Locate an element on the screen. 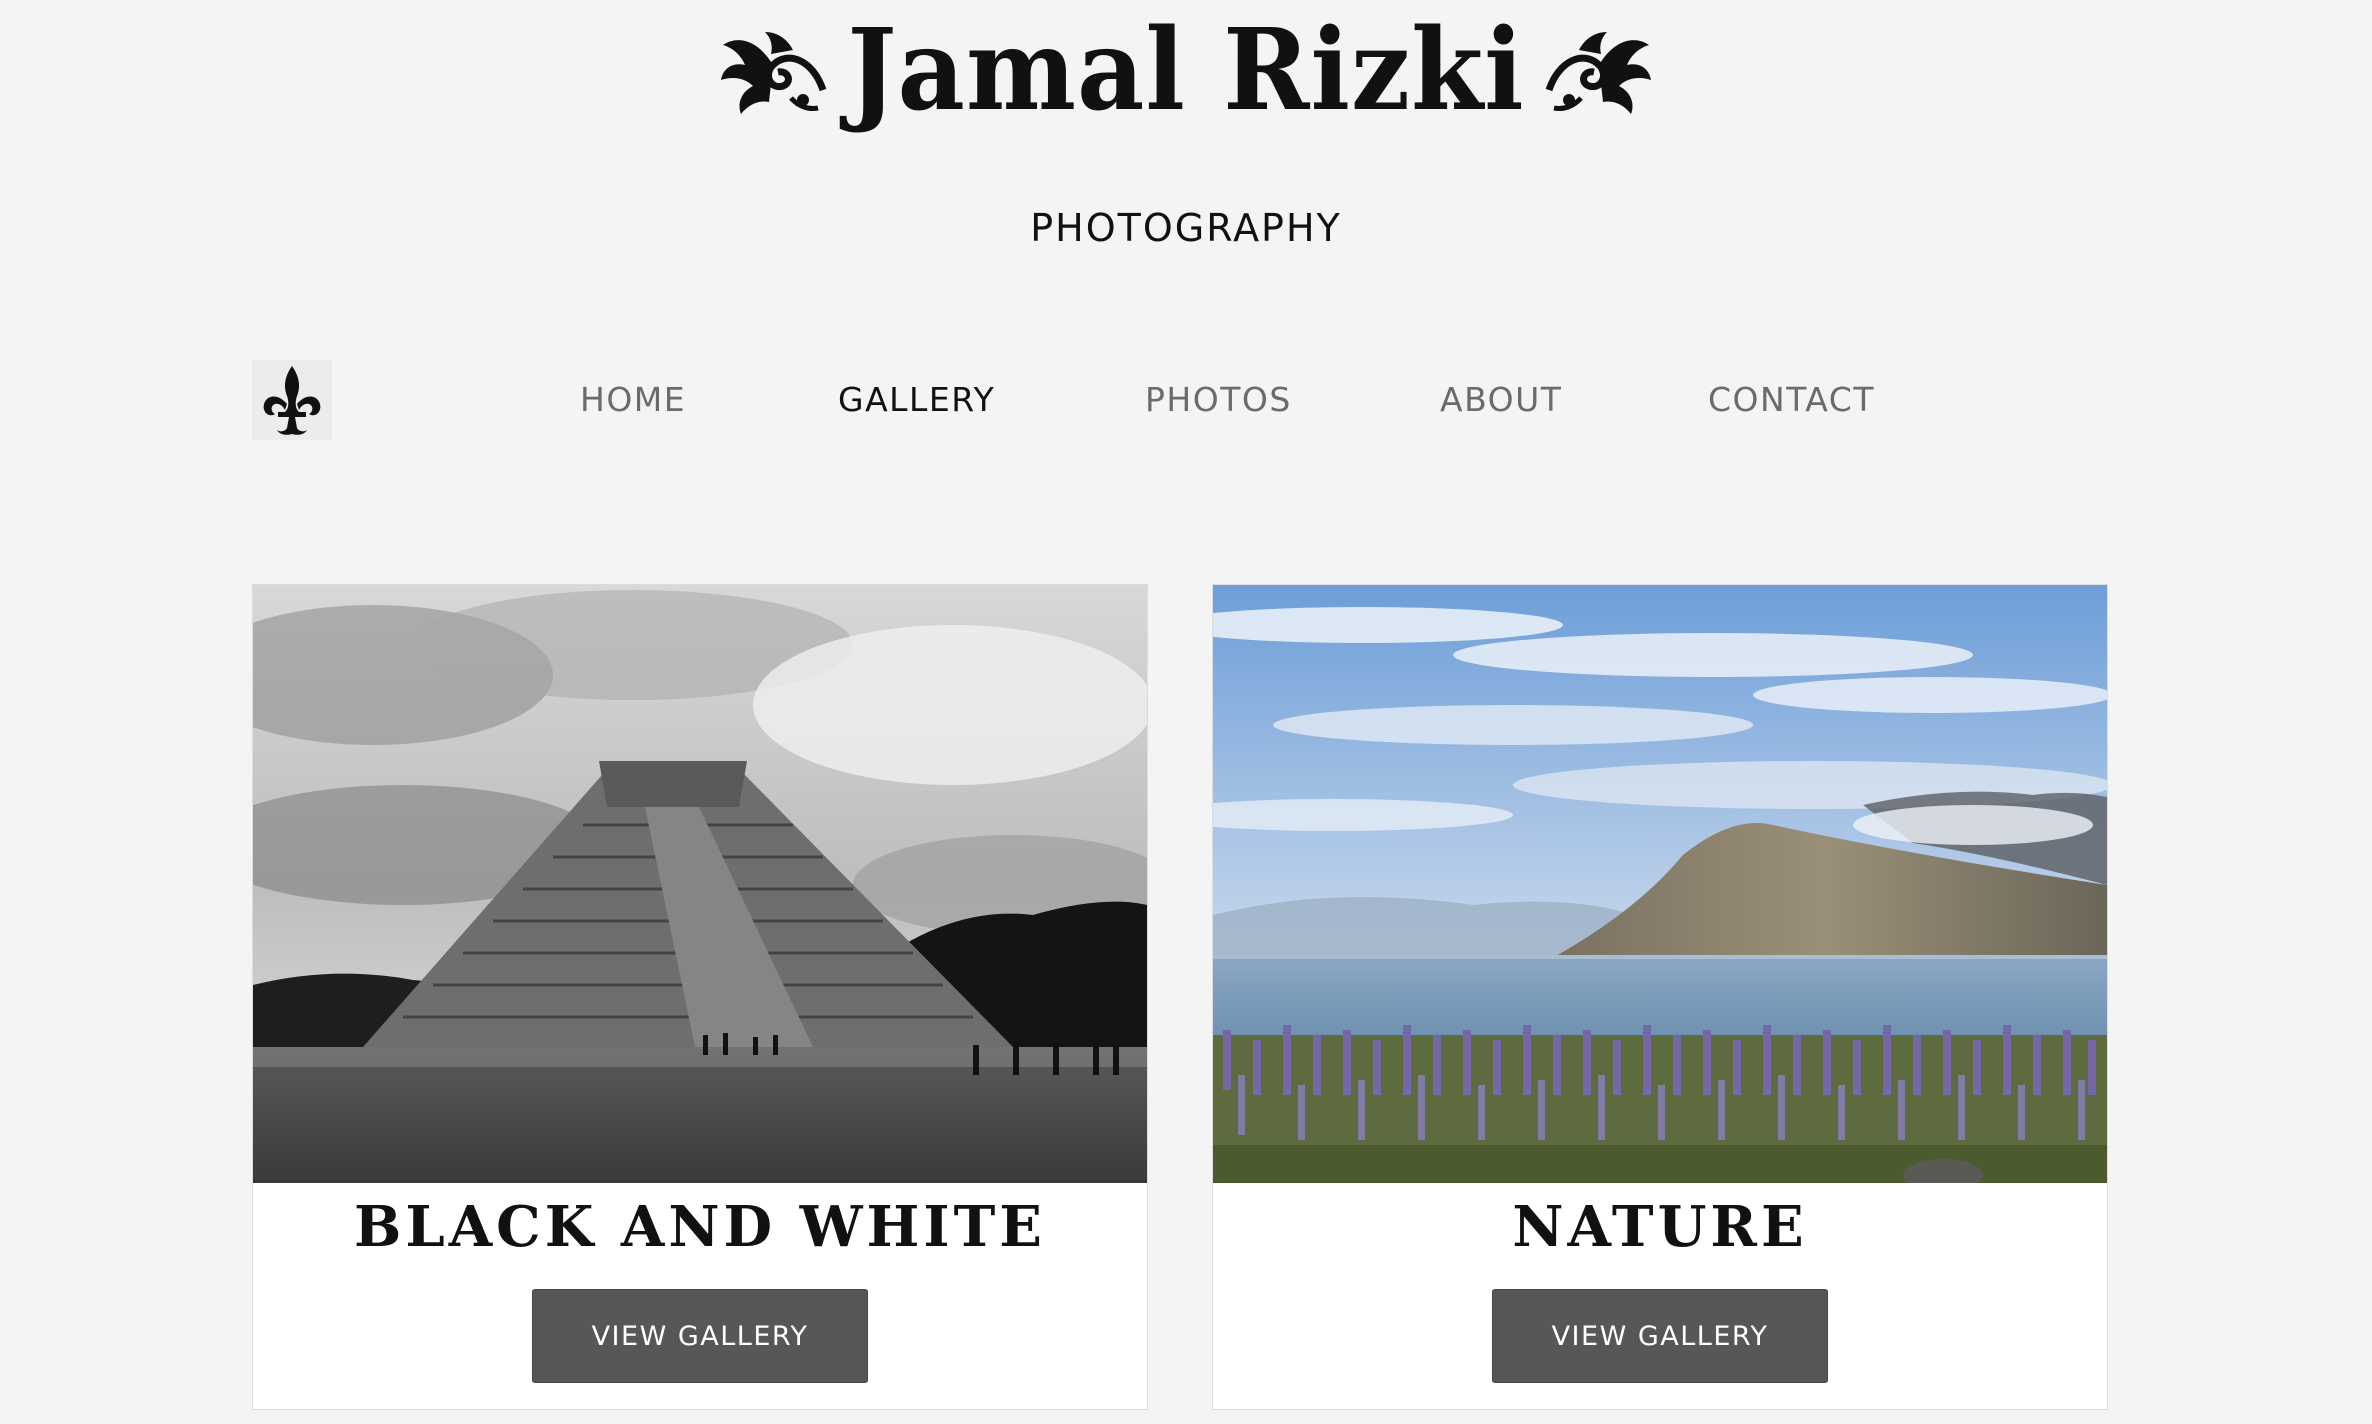  nav-item-gallery: GALLERY is located at coordinates (916, 399).